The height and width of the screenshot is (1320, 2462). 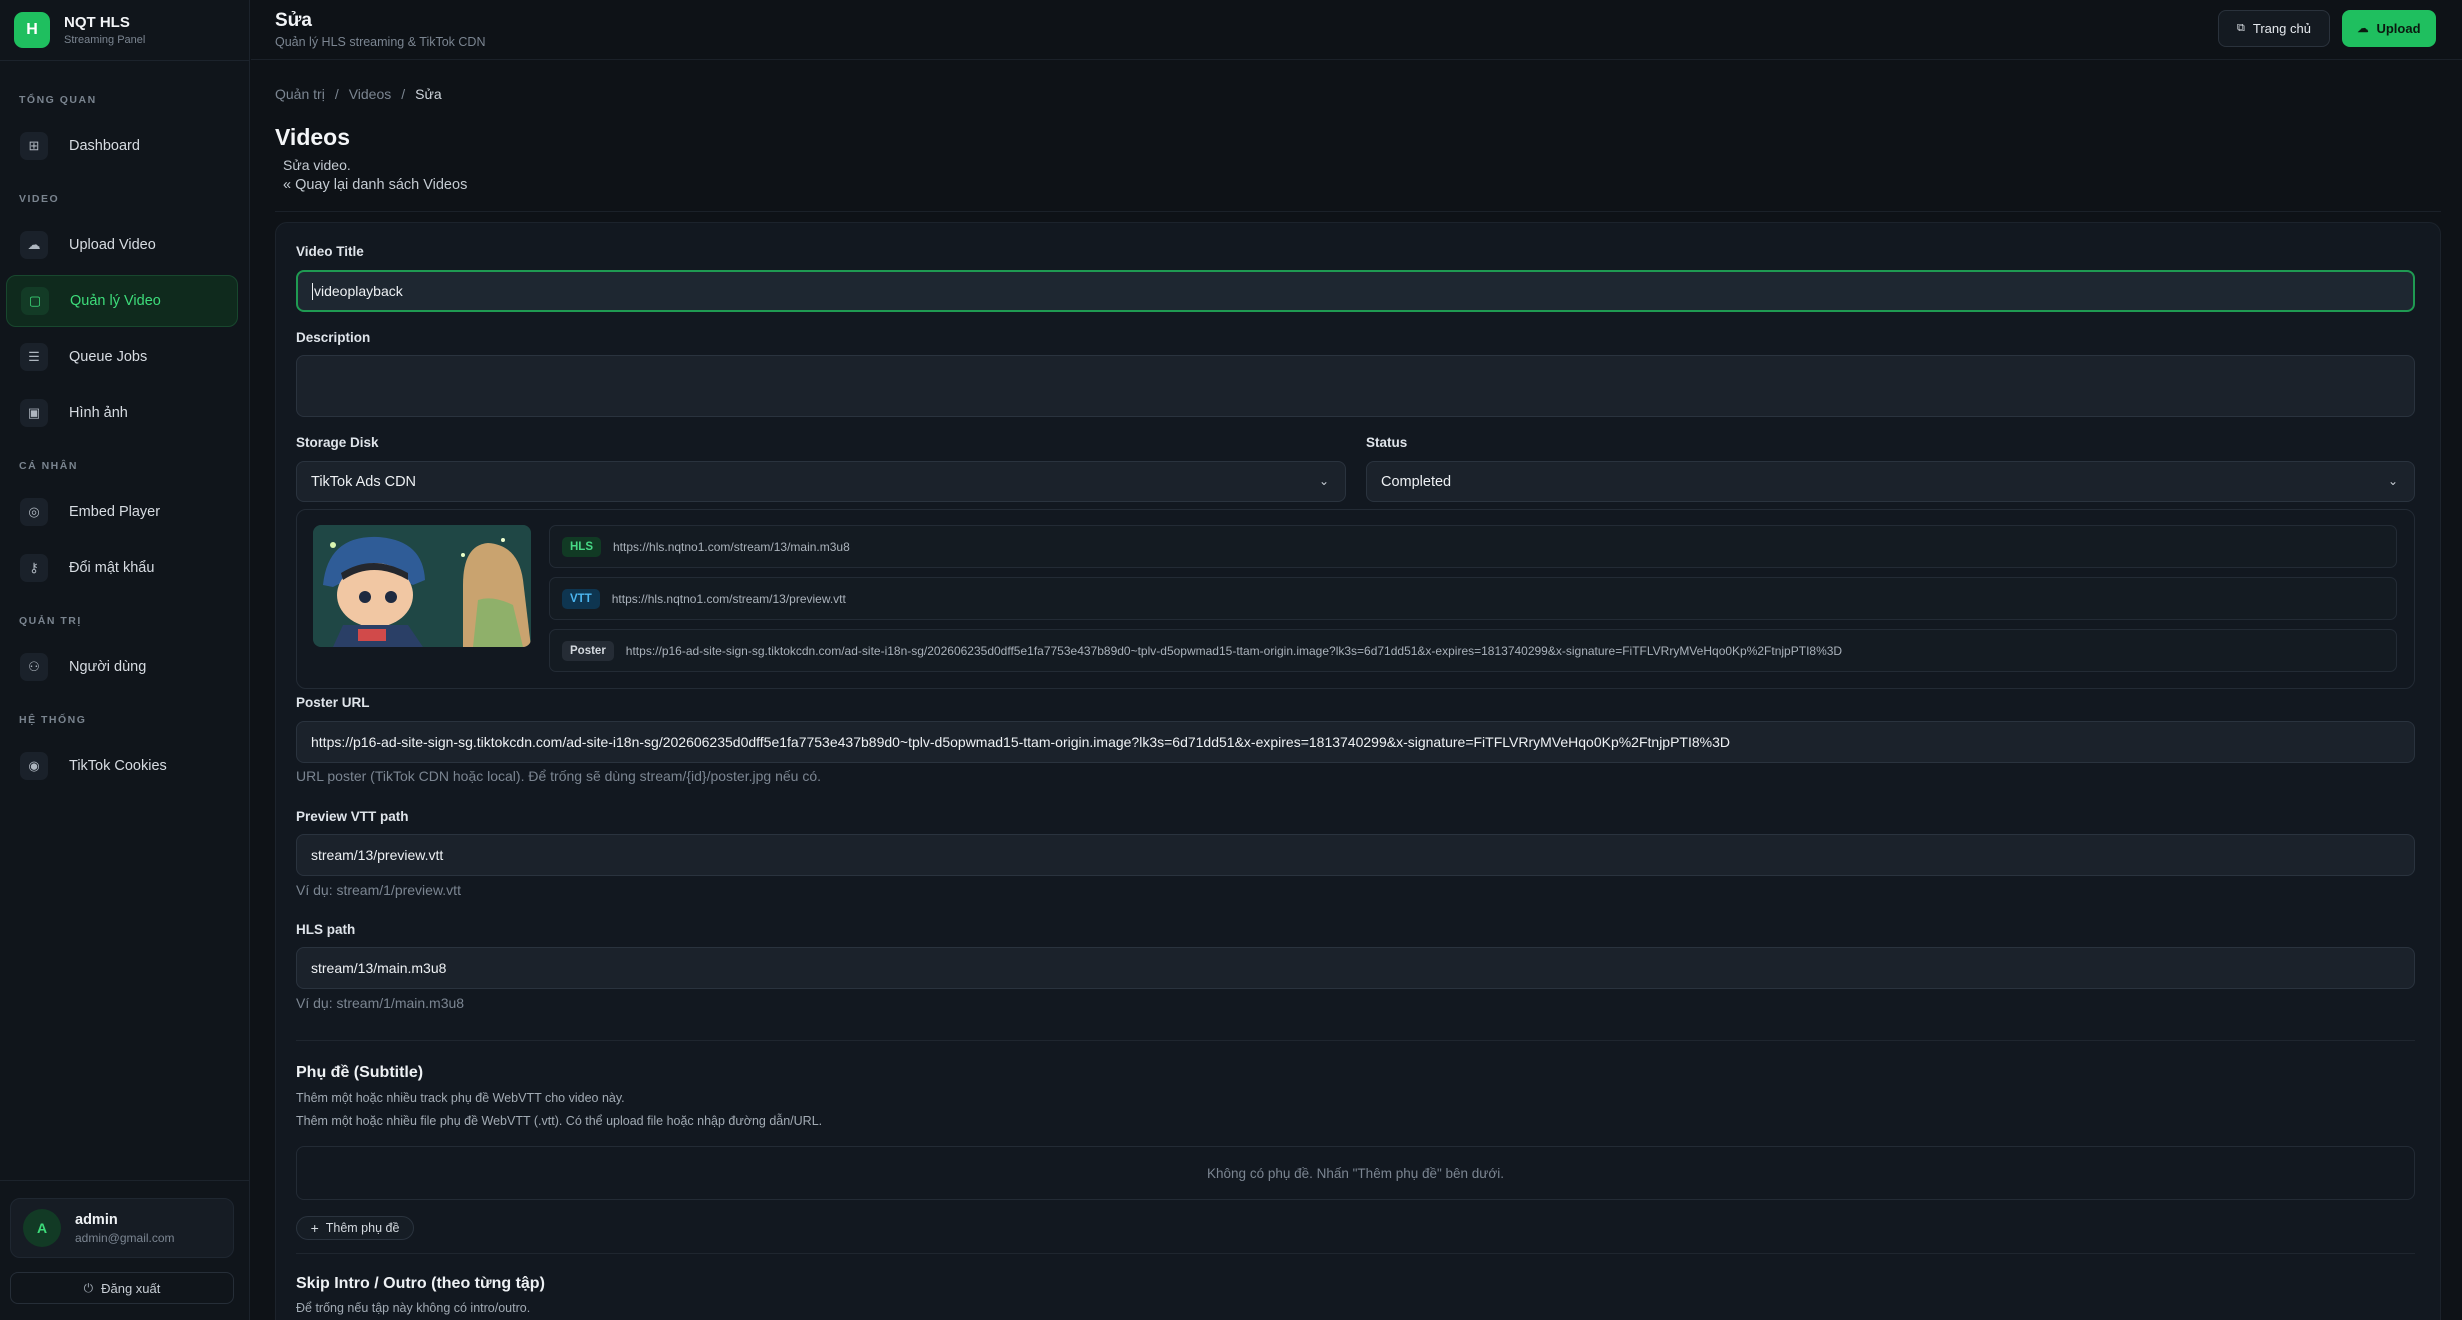 I want to click on sidebar-item-queue-jobs: ☰ Queue Jobs, so click(x=122, y=357).